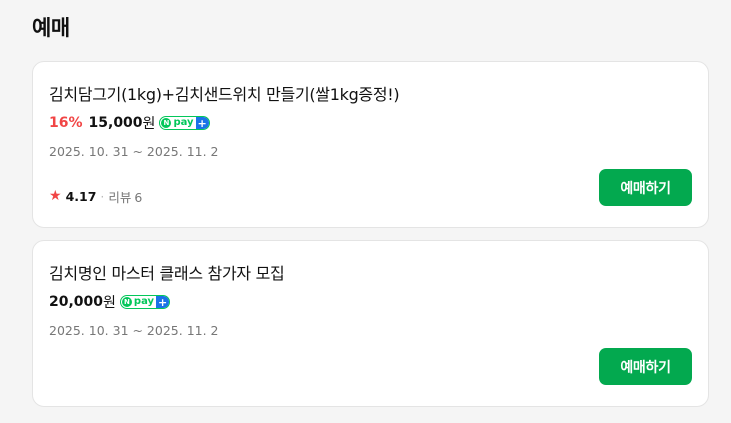 The width and height of the screenshot is (731, 423). What do you see at coordinates (167, 274) in the screenshot?
I see `product-title: 김치명인 마스터 클래스 참가자 모집` at bounding box center [167, 274].